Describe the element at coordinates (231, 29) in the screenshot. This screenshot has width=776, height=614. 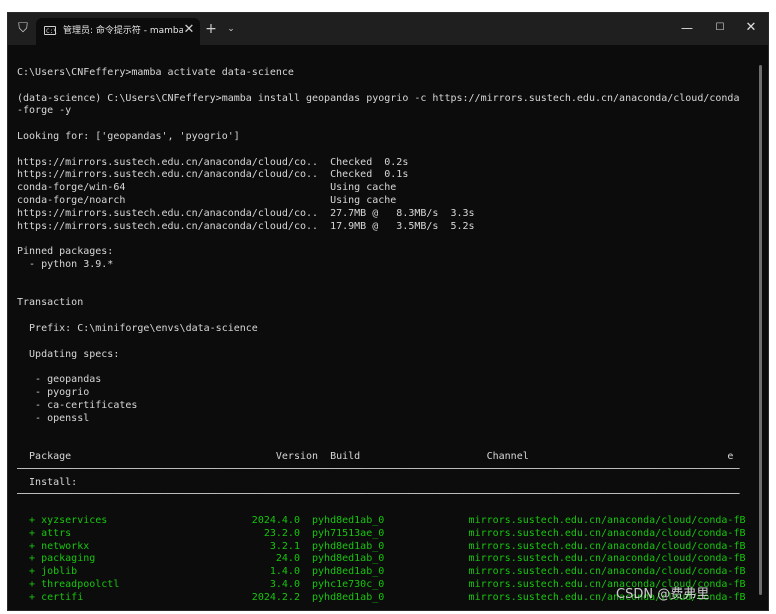
I see `chevron-down-icon: ⌄` at that location.